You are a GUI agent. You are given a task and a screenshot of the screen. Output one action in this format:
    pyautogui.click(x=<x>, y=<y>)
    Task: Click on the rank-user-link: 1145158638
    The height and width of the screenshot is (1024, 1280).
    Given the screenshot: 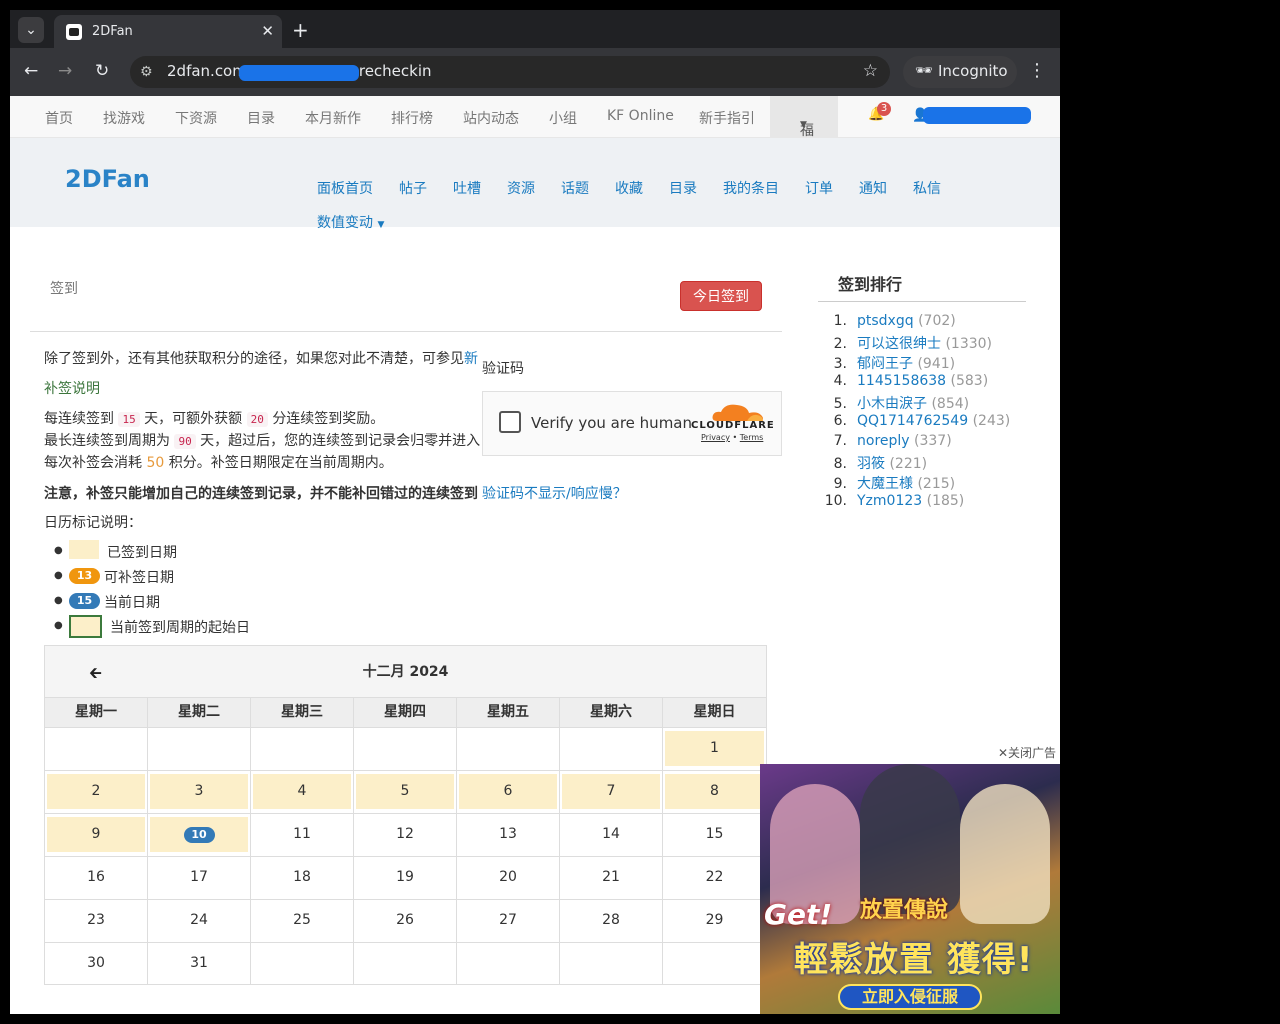 What is the action you would take?
    pyautogui.click(x=901, y=381)
    